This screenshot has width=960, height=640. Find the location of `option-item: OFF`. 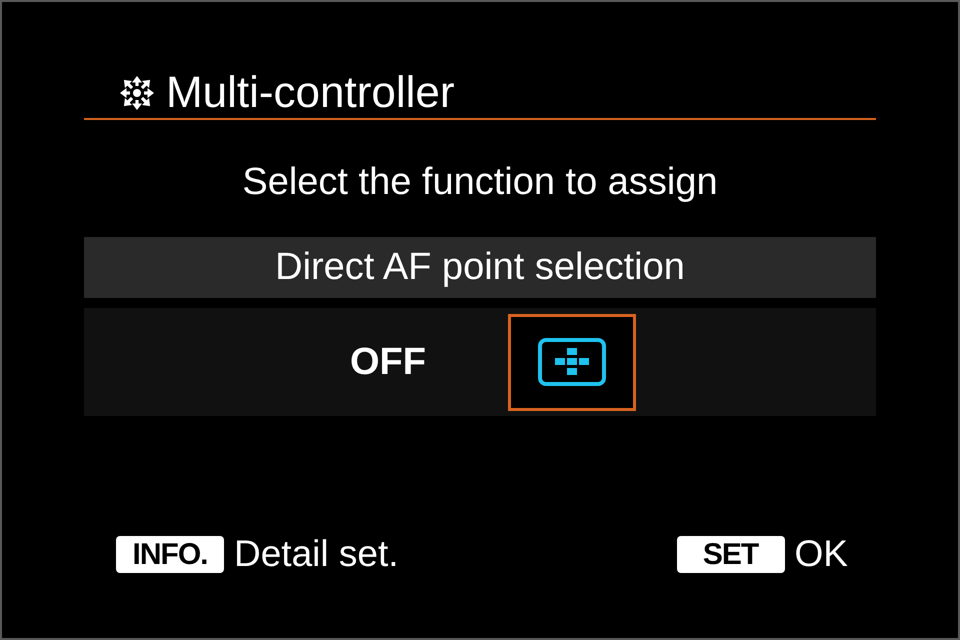

option-item: OFF is located at coordinates (388, 362).